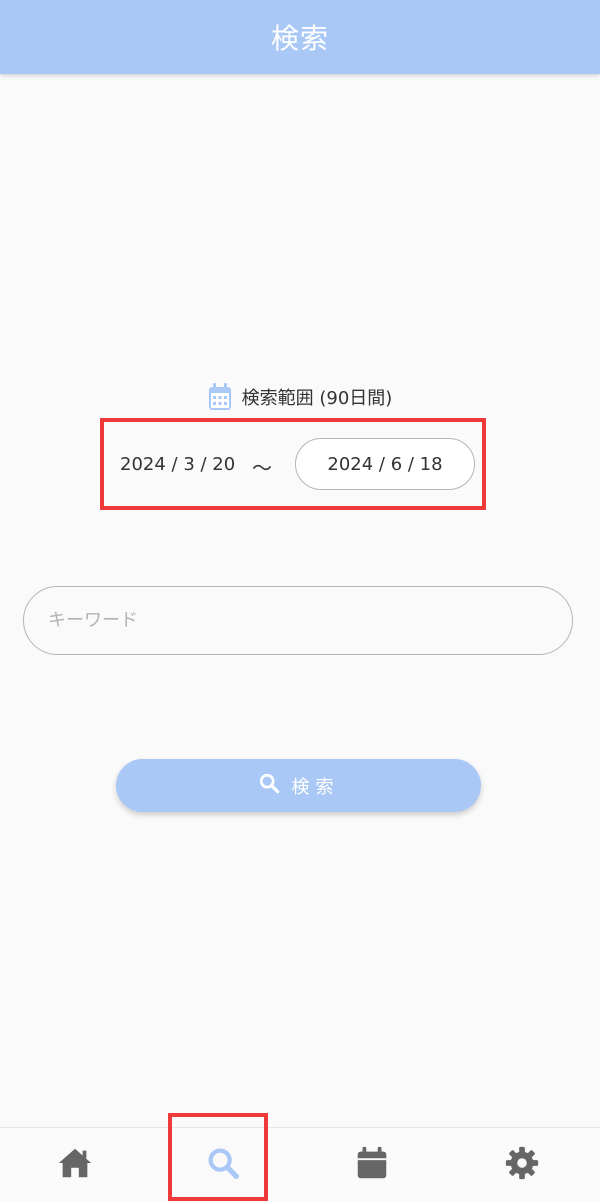 This screenshot has height=1202, width=600. I want to click on nav-settings, so click(522, 1165).